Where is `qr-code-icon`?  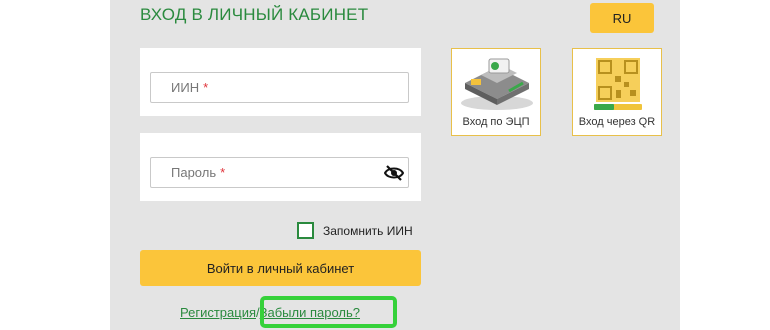 qr-code-icon is located at coordinates (618, 84).